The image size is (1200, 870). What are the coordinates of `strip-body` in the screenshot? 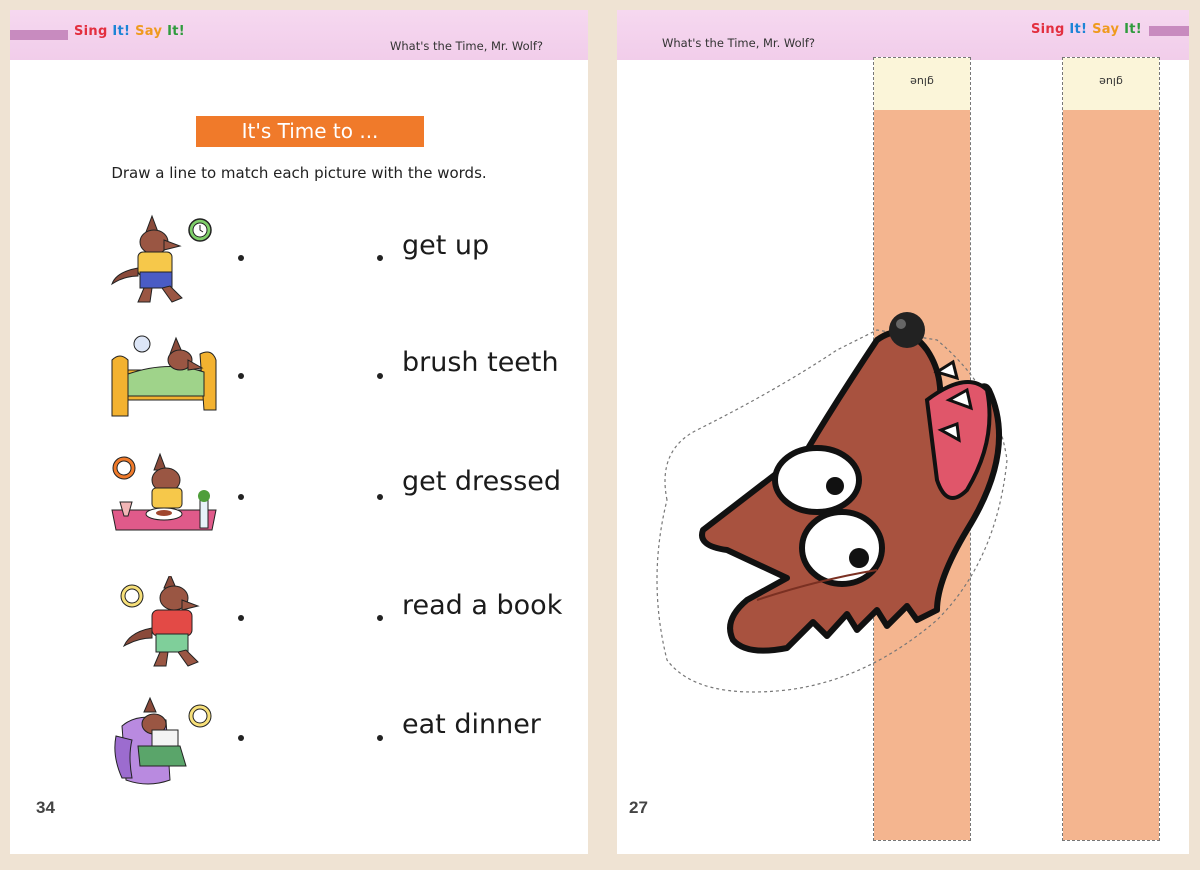 It's located at (1111, 475).